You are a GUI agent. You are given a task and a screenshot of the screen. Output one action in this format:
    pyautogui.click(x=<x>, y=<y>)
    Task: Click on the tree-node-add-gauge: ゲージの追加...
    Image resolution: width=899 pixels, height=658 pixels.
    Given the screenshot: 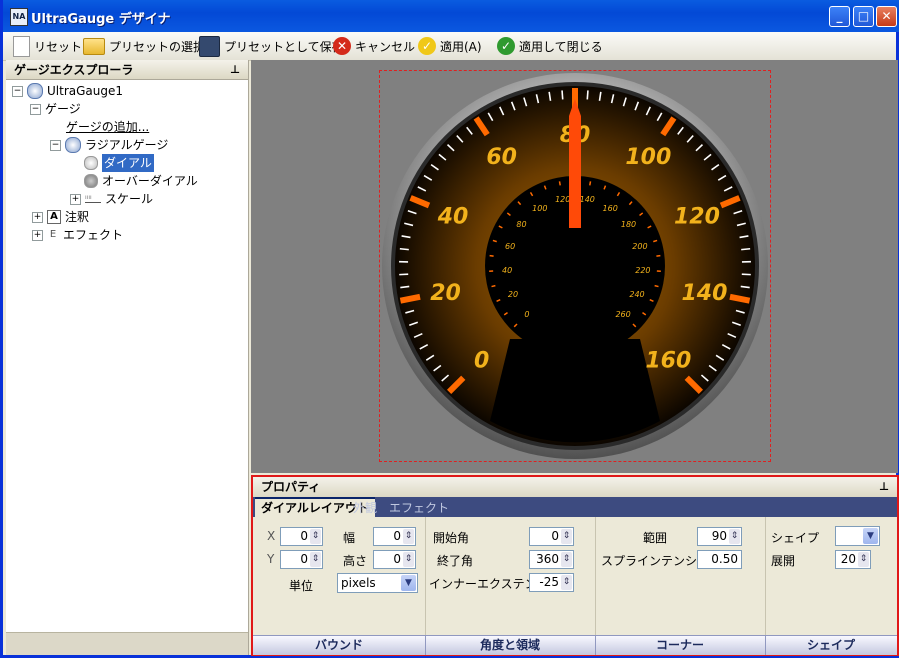 What is the action you would take?
    pyautogui.click(x=107, y=127)
    